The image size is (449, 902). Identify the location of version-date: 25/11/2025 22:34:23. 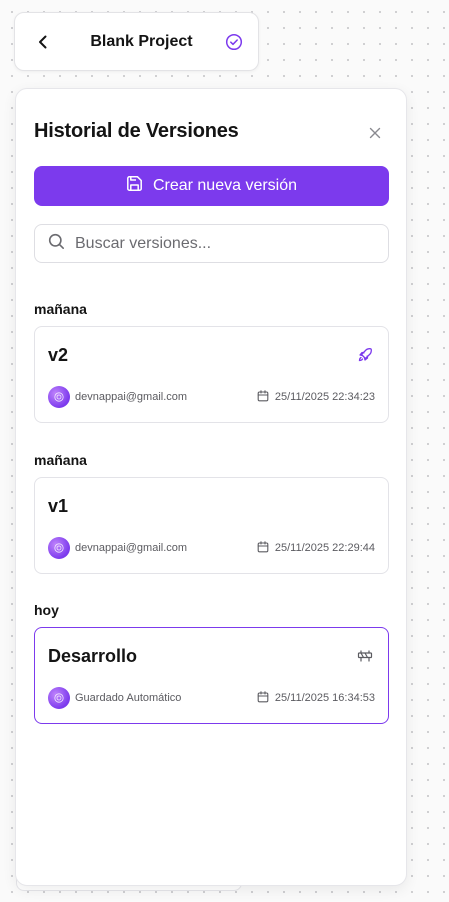
(316, 397).